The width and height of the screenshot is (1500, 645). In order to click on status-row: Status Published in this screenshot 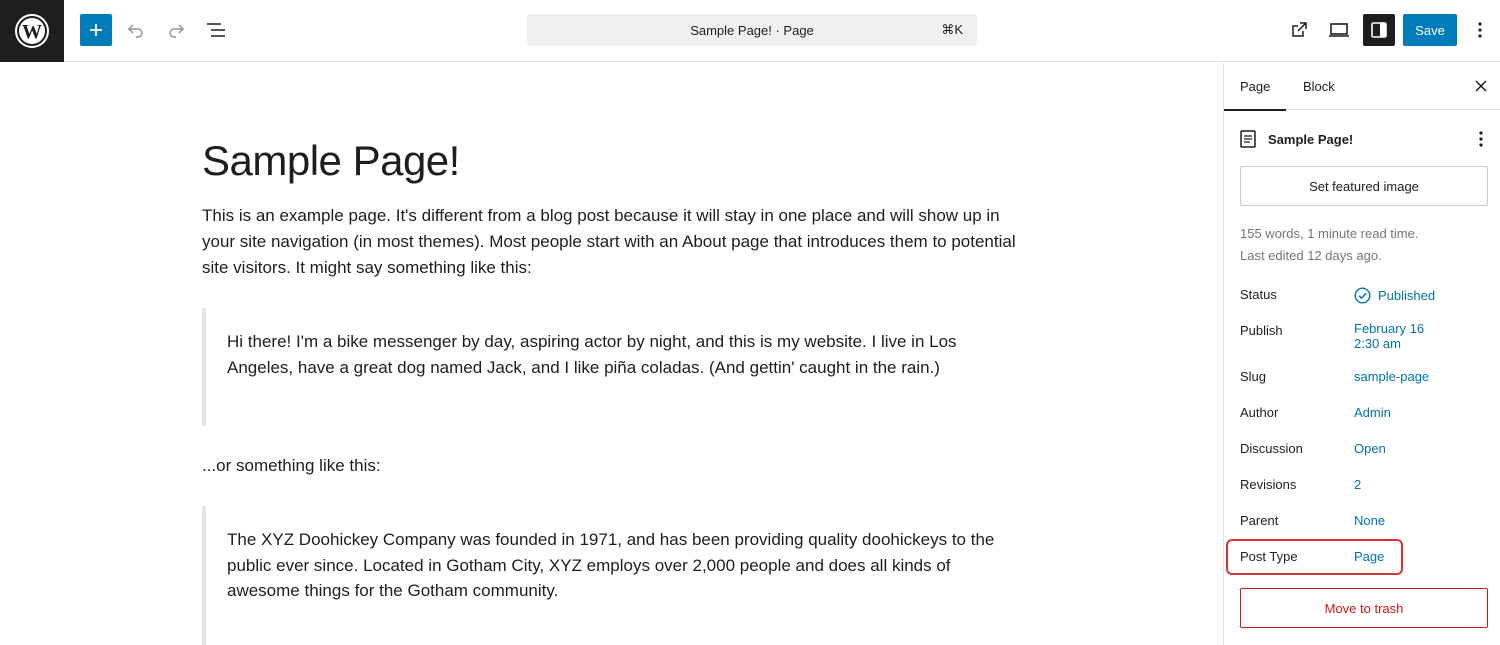, I will do `click(1364, 299)`.